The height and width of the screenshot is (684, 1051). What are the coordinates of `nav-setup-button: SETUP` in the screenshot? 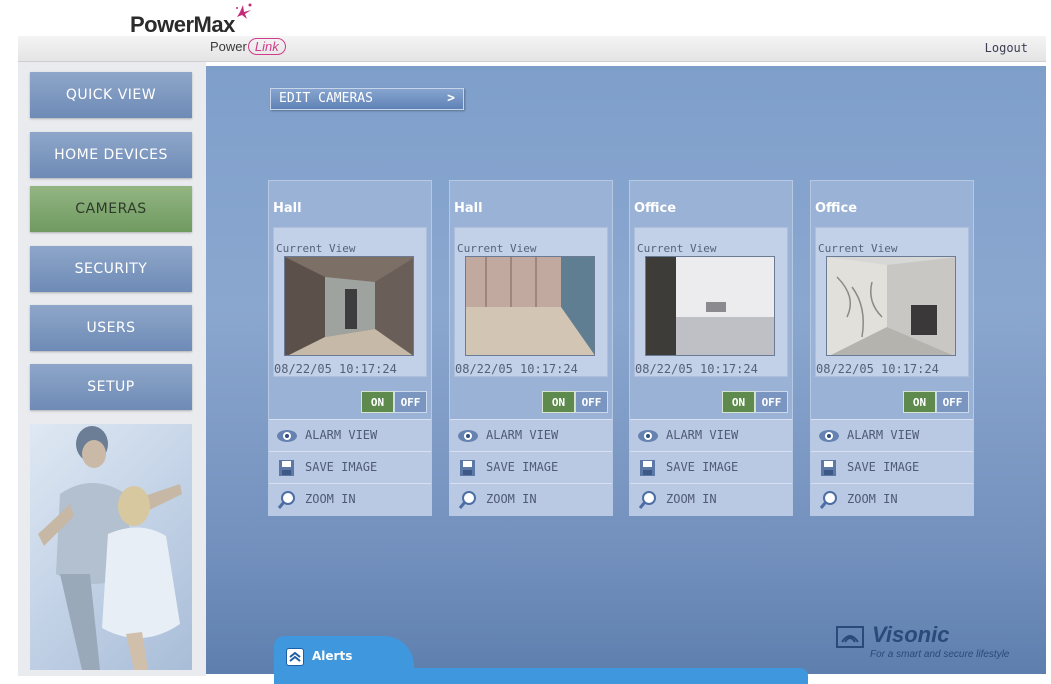 It's located at (111, 387).